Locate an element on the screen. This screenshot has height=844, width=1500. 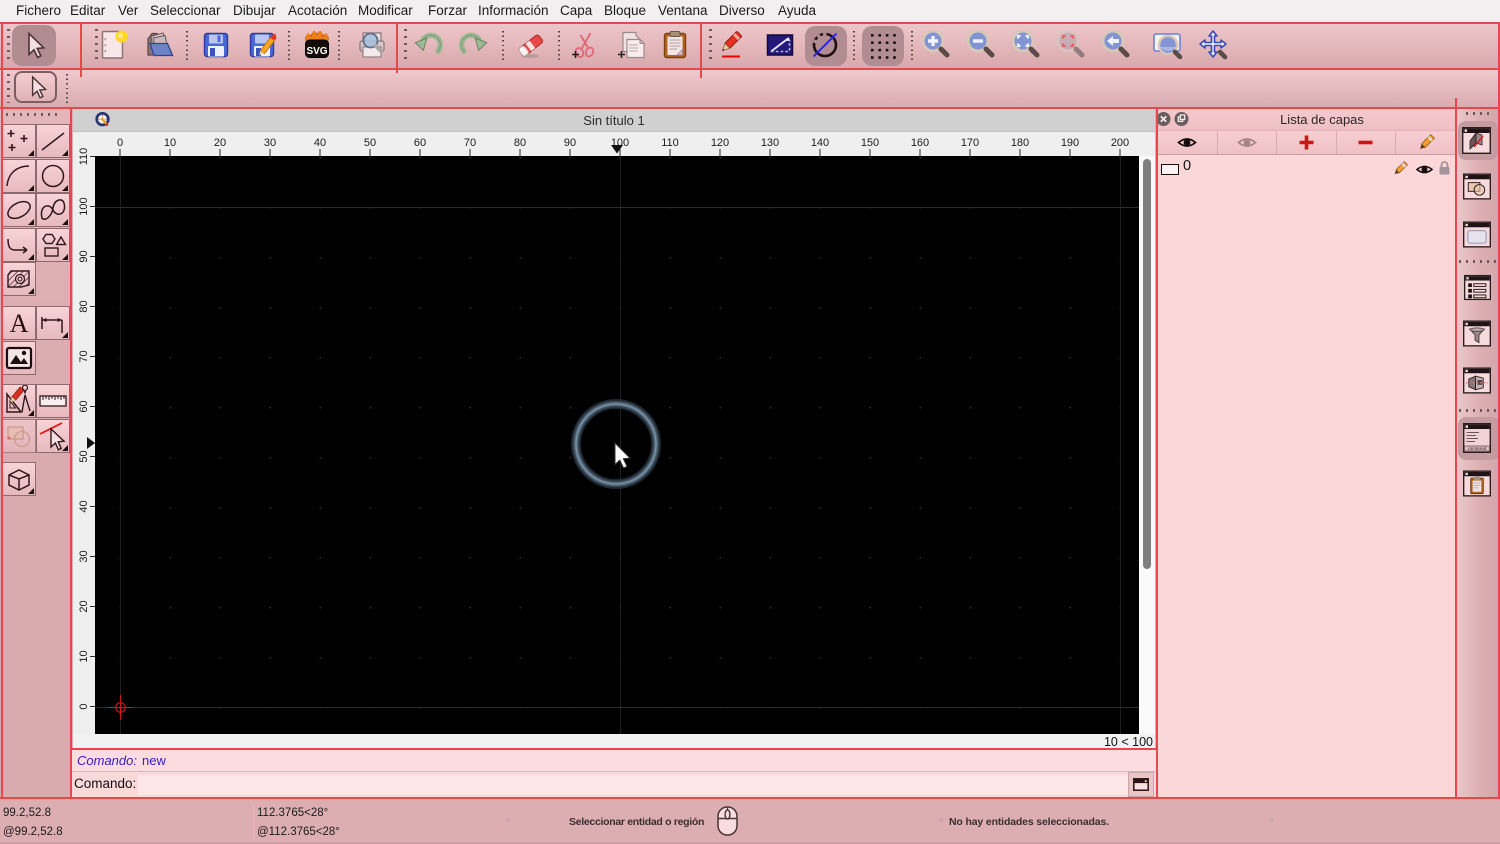
svg-text: A is located at coordinates (19, 323).